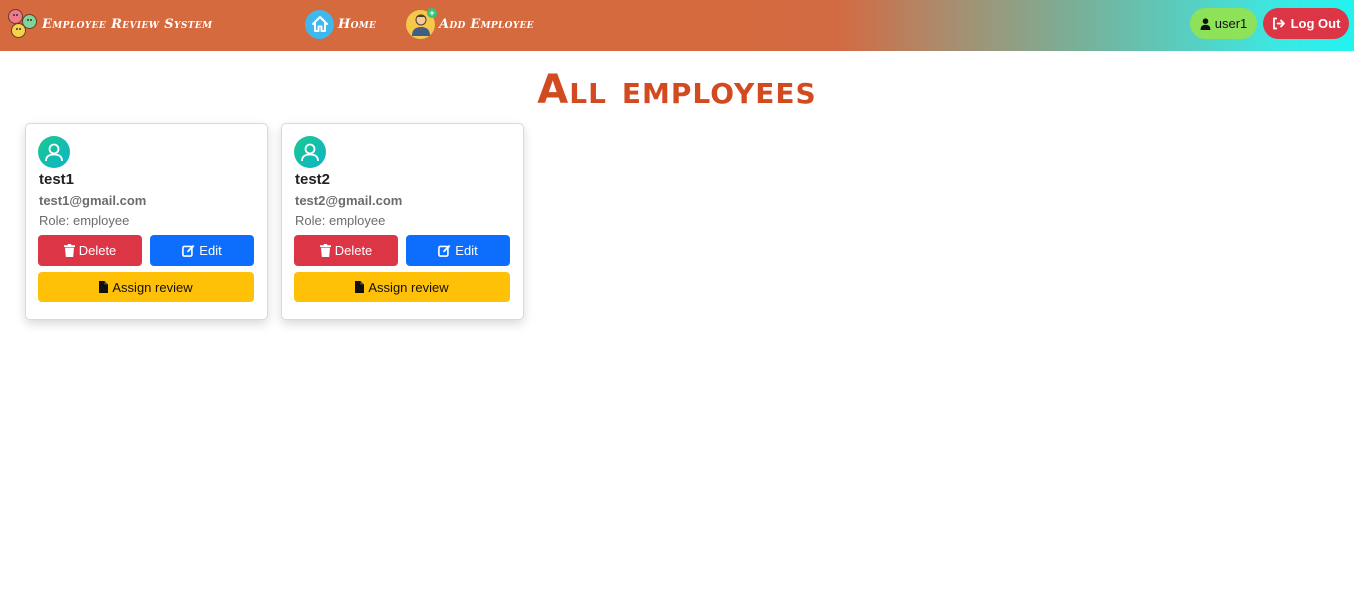 This screenshot has width=1354, height=607. I want to click on page-title: All employees, so click(677, 90).